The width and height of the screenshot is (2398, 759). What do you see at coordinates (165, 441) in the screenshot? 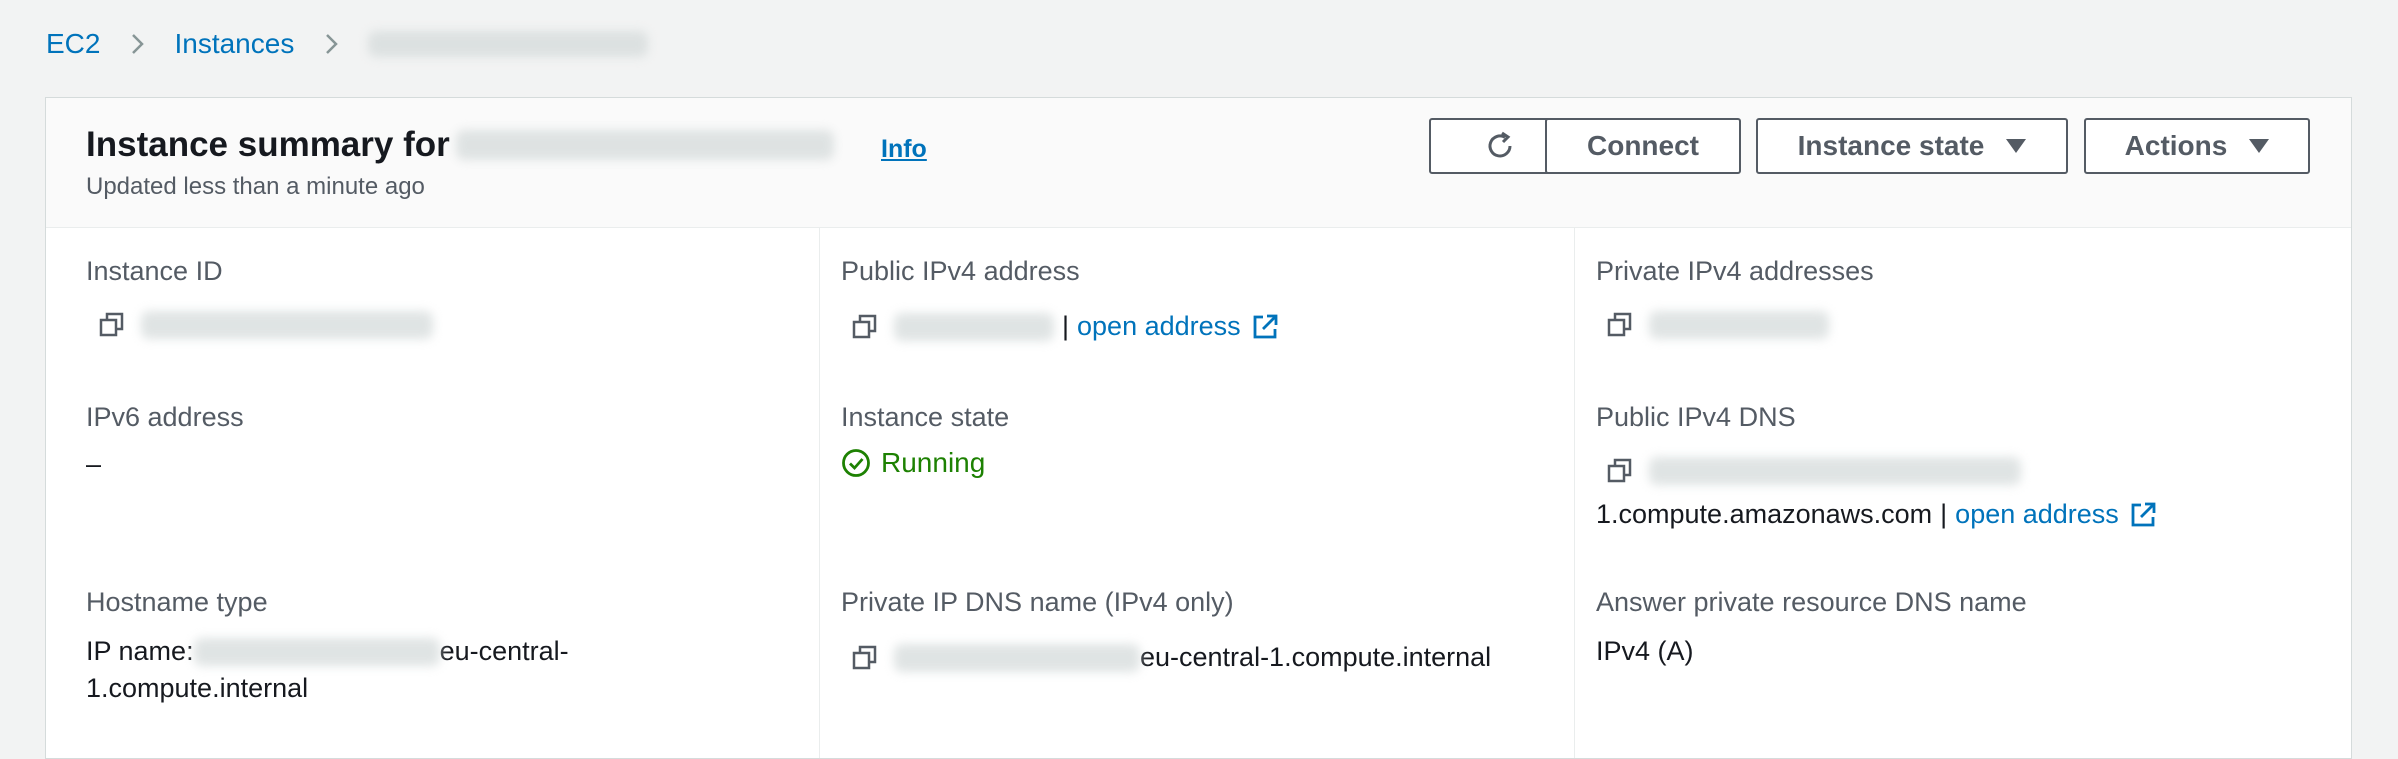
I see `field-ipv6: IPv6 address –` at bounding box center [165, 441].